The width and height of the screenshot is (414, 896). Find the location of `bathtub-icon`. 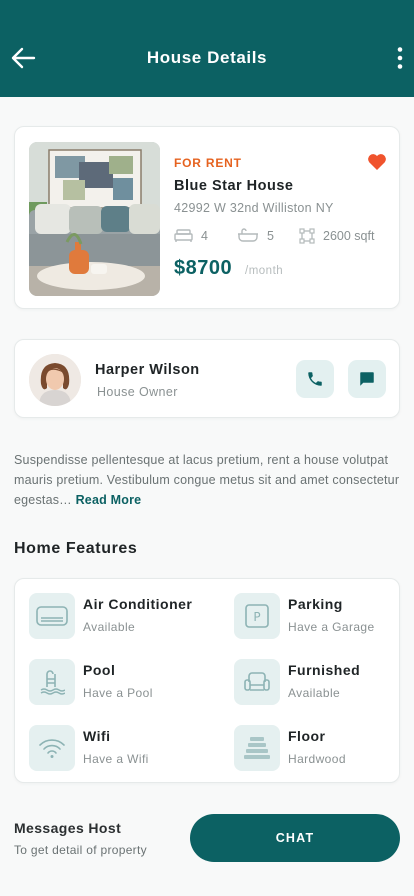

bathtub-icon is located at coordinates (248, 235).